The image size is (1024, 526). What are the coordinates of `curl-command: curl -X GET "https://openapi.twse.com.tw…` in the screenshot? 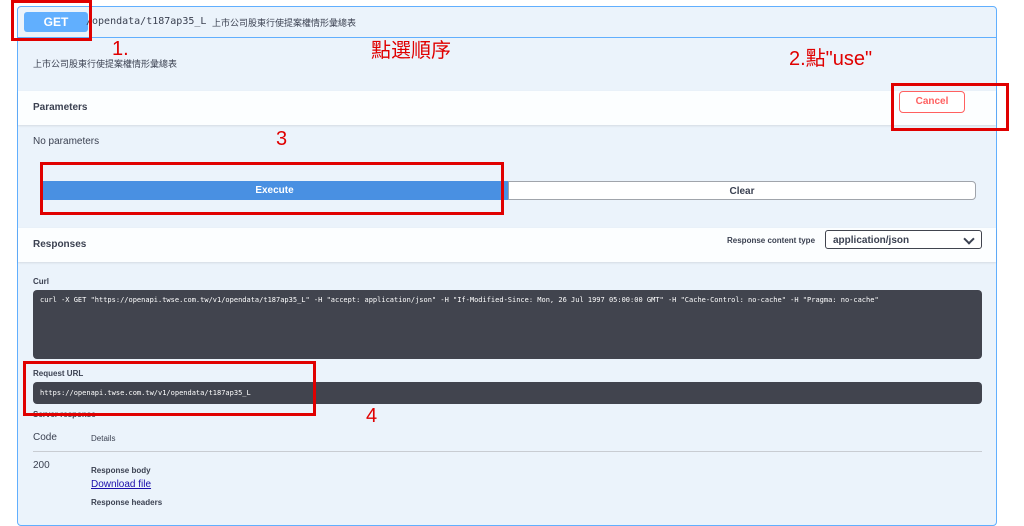 It's located at (459, 300).